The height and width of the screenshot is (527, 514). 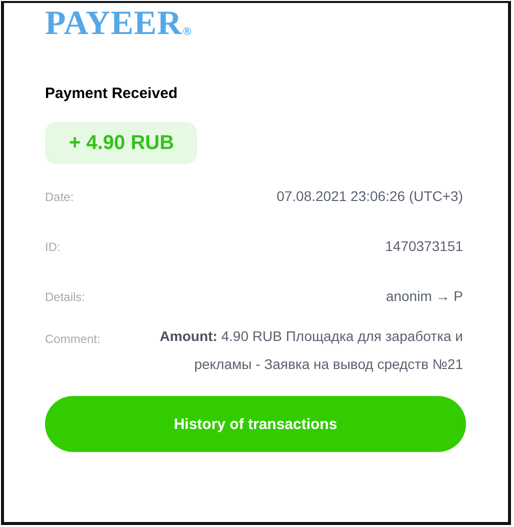 I want to click on detail-label: Details:, so click(x=65, y=297).